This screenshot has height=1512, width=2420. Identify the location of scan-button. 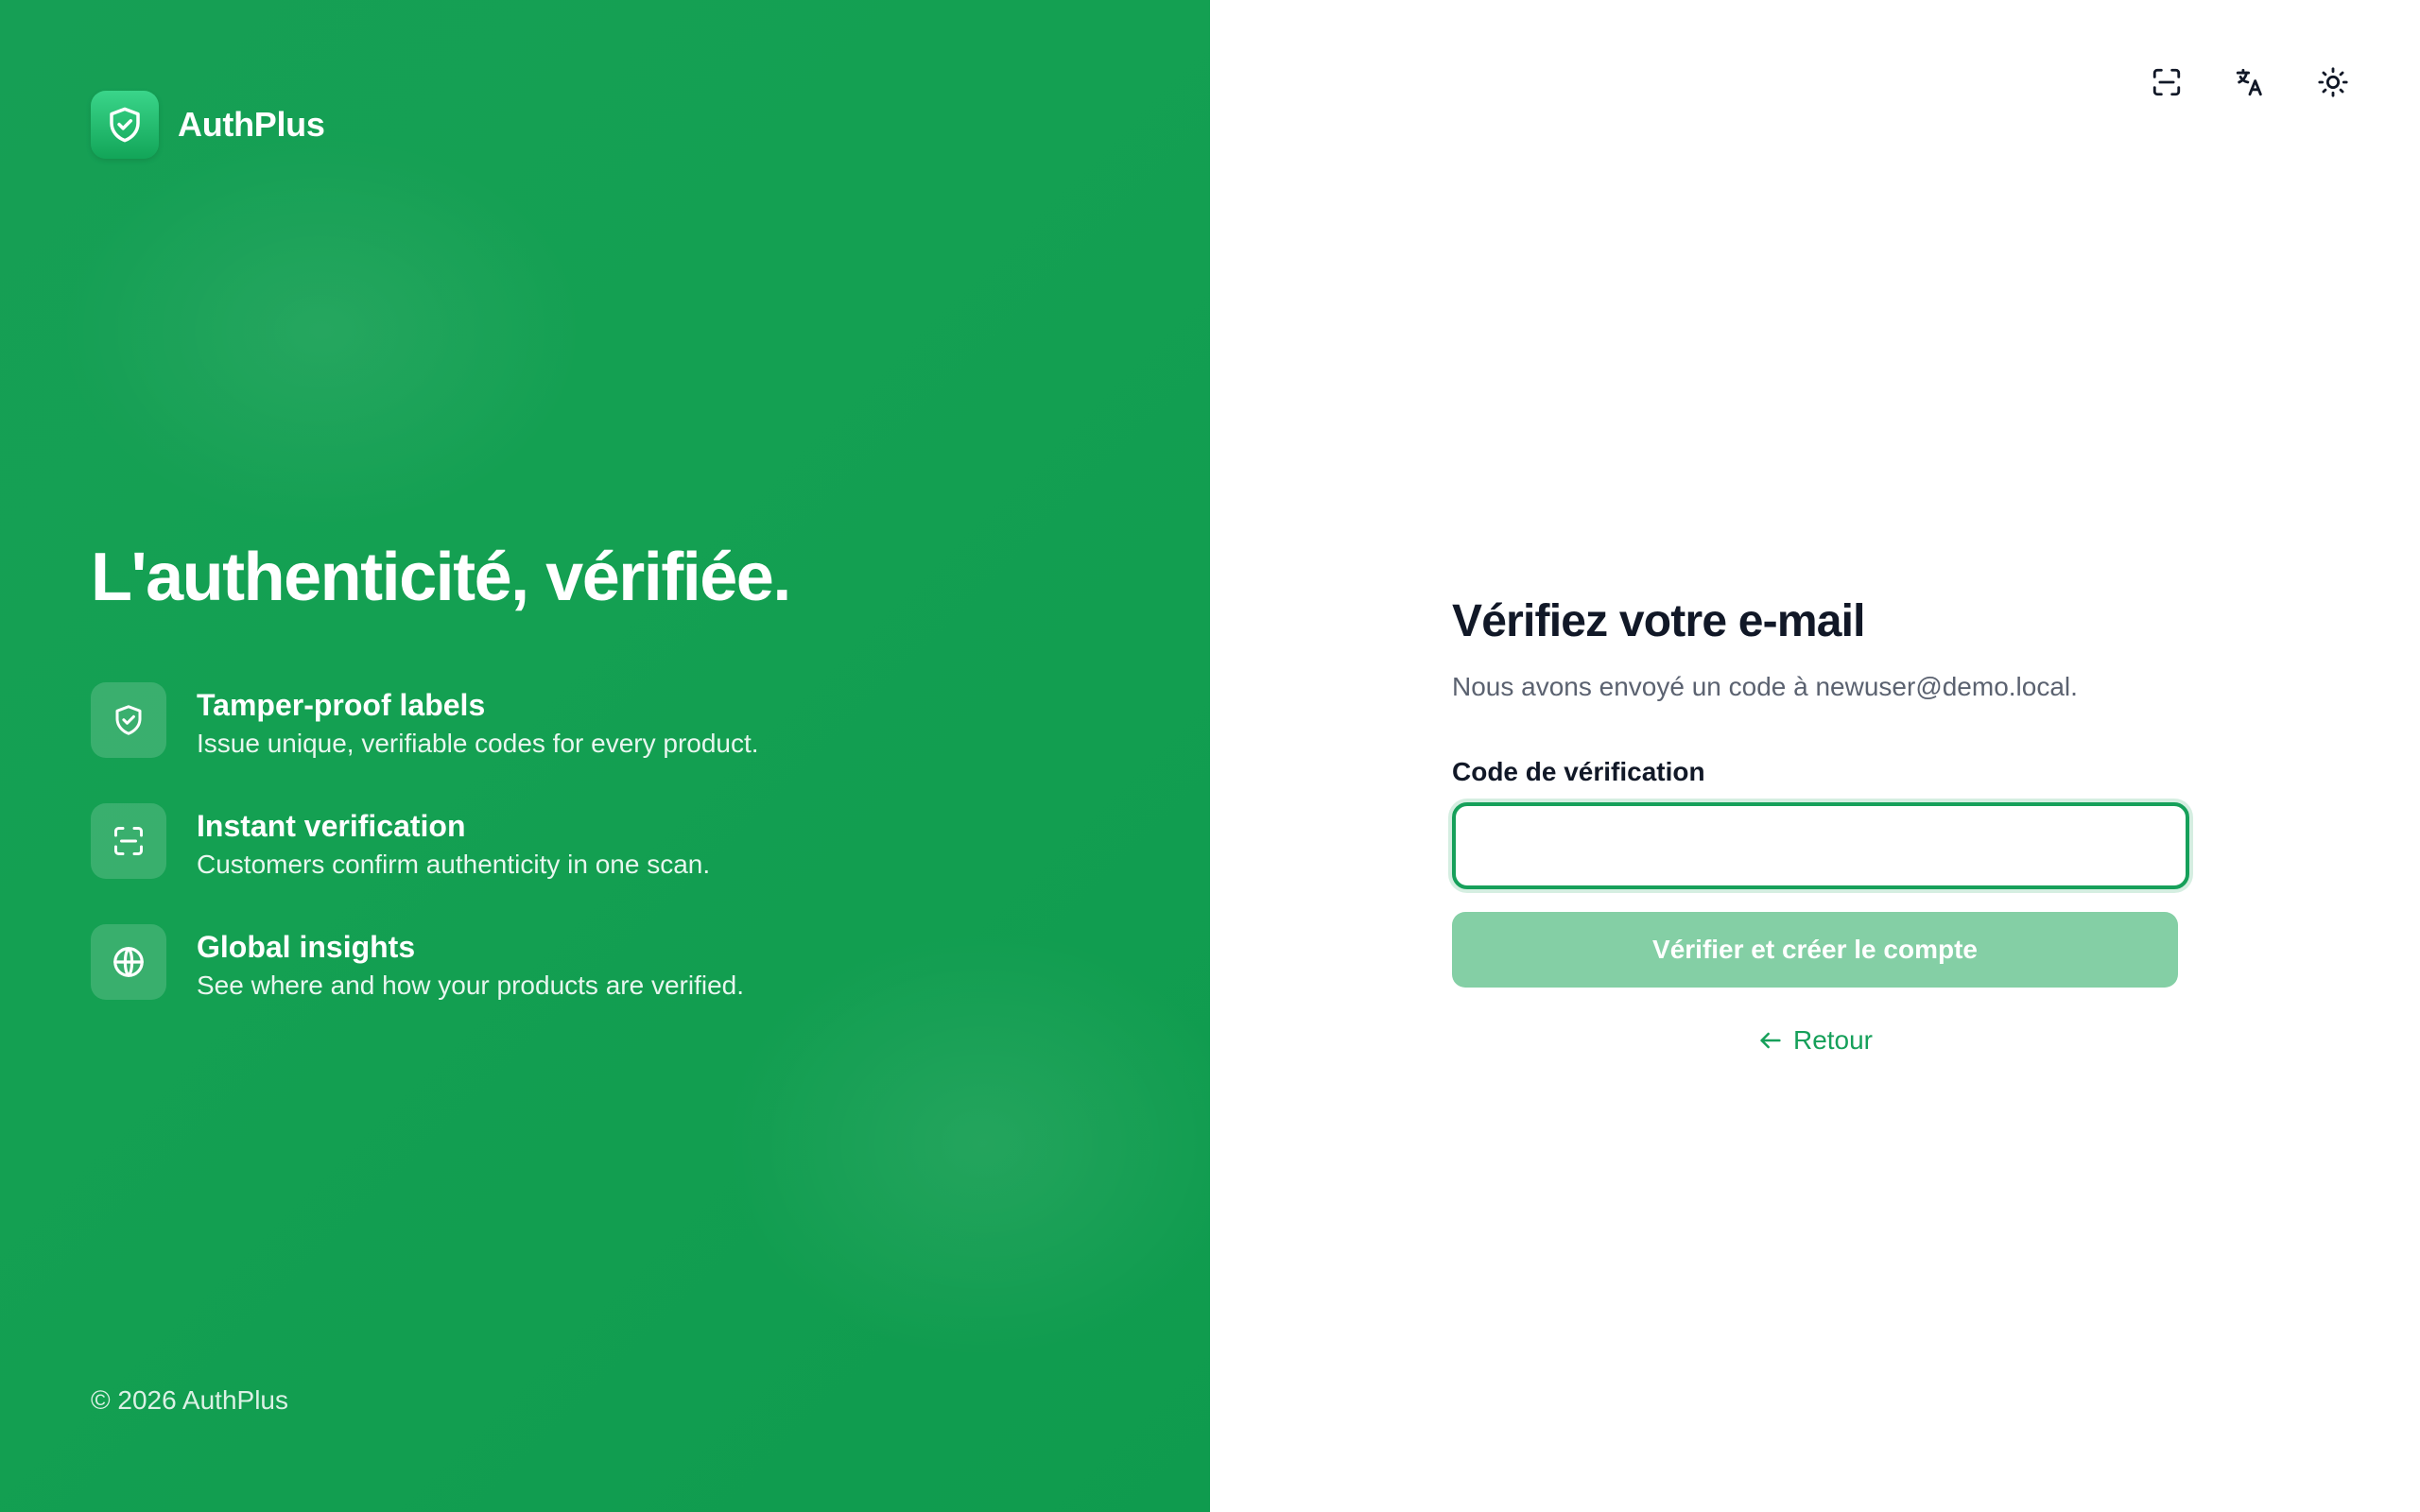
(2167, 83).